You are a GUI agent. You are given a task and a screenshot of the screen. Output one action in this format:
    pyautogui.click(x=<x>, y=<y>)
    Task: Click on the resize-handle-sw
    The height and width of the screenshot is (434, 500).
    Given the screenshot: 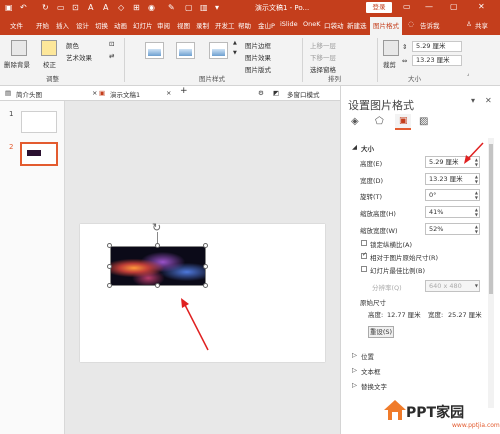 What is the action you would take?
    pyautogui.click(x=109, y=285)
    